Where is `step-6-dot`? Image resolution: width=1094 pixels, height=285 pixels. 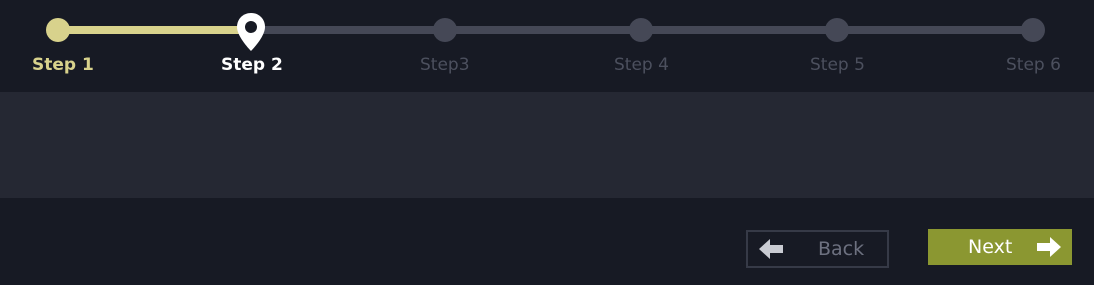 step-6-dot is located at coordinates (1033, 30).